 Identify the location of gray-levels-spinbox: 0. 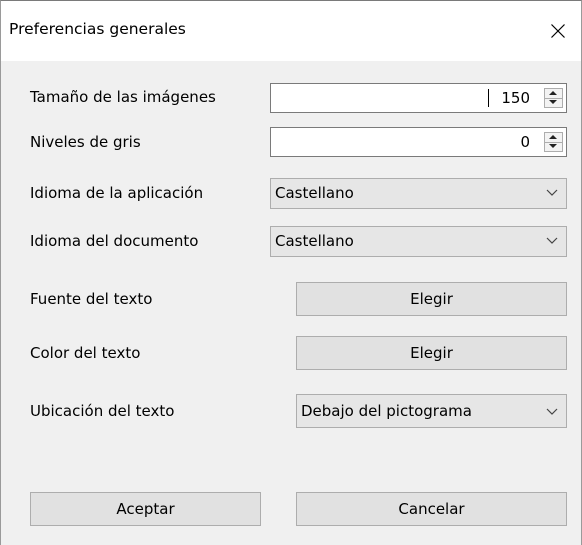
(418, 142).